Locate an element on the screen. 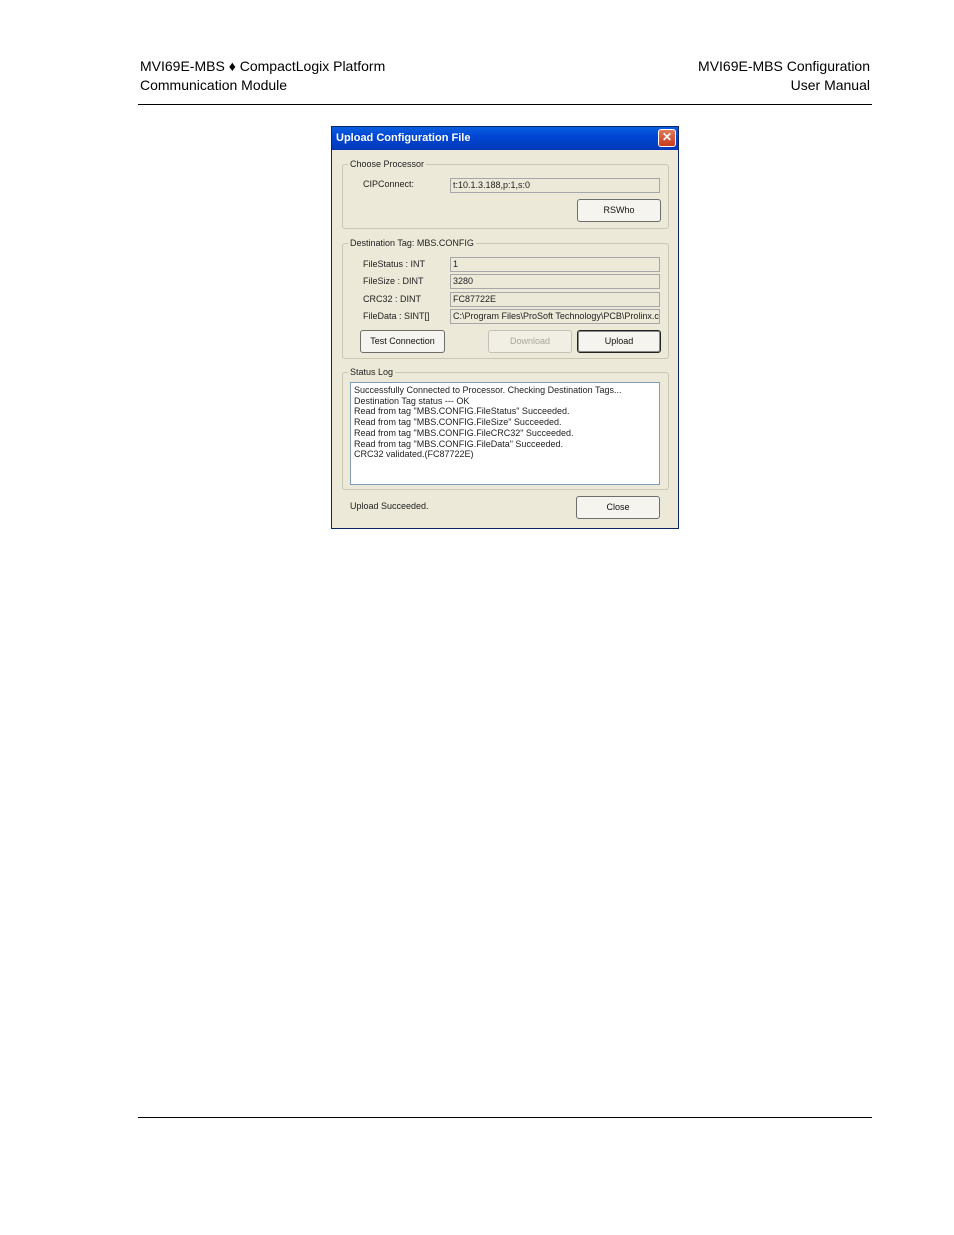 The image size is (954, 1235). choose-processor-label: Choose Processor is located at coordinates (387, 164).